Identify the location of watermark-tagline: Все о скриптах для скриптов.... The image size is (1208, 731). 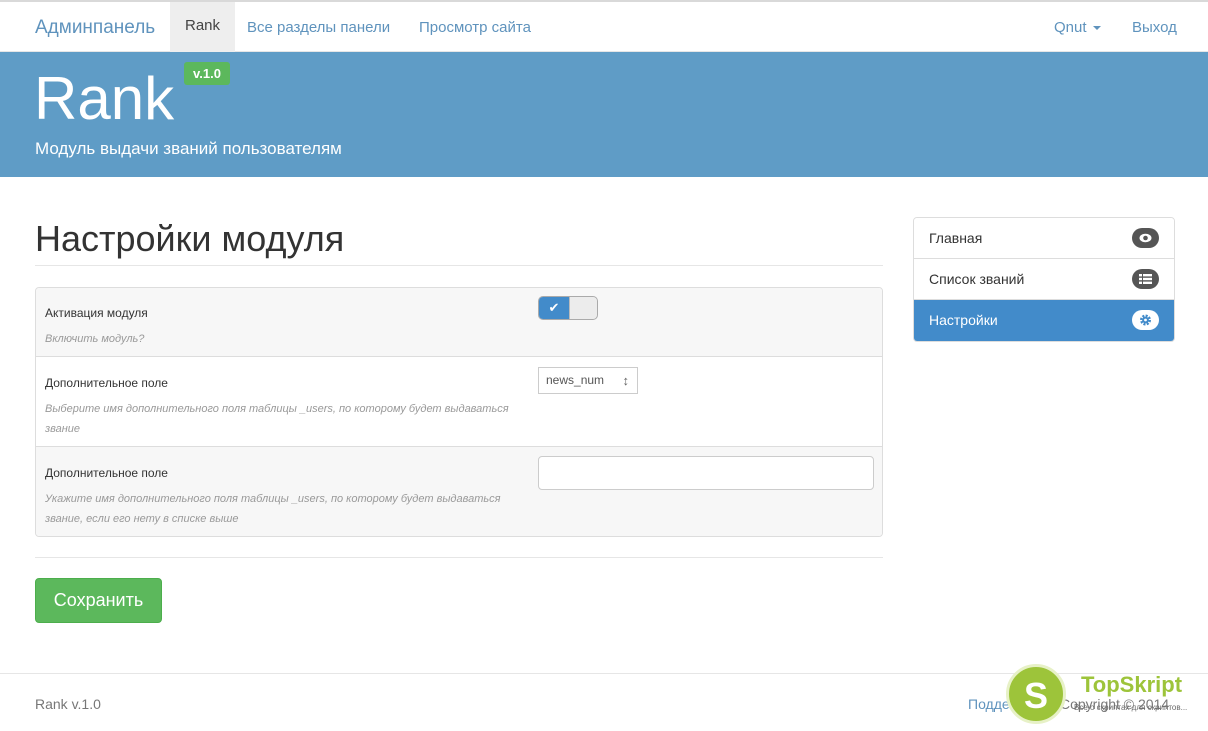
(1131, 707).